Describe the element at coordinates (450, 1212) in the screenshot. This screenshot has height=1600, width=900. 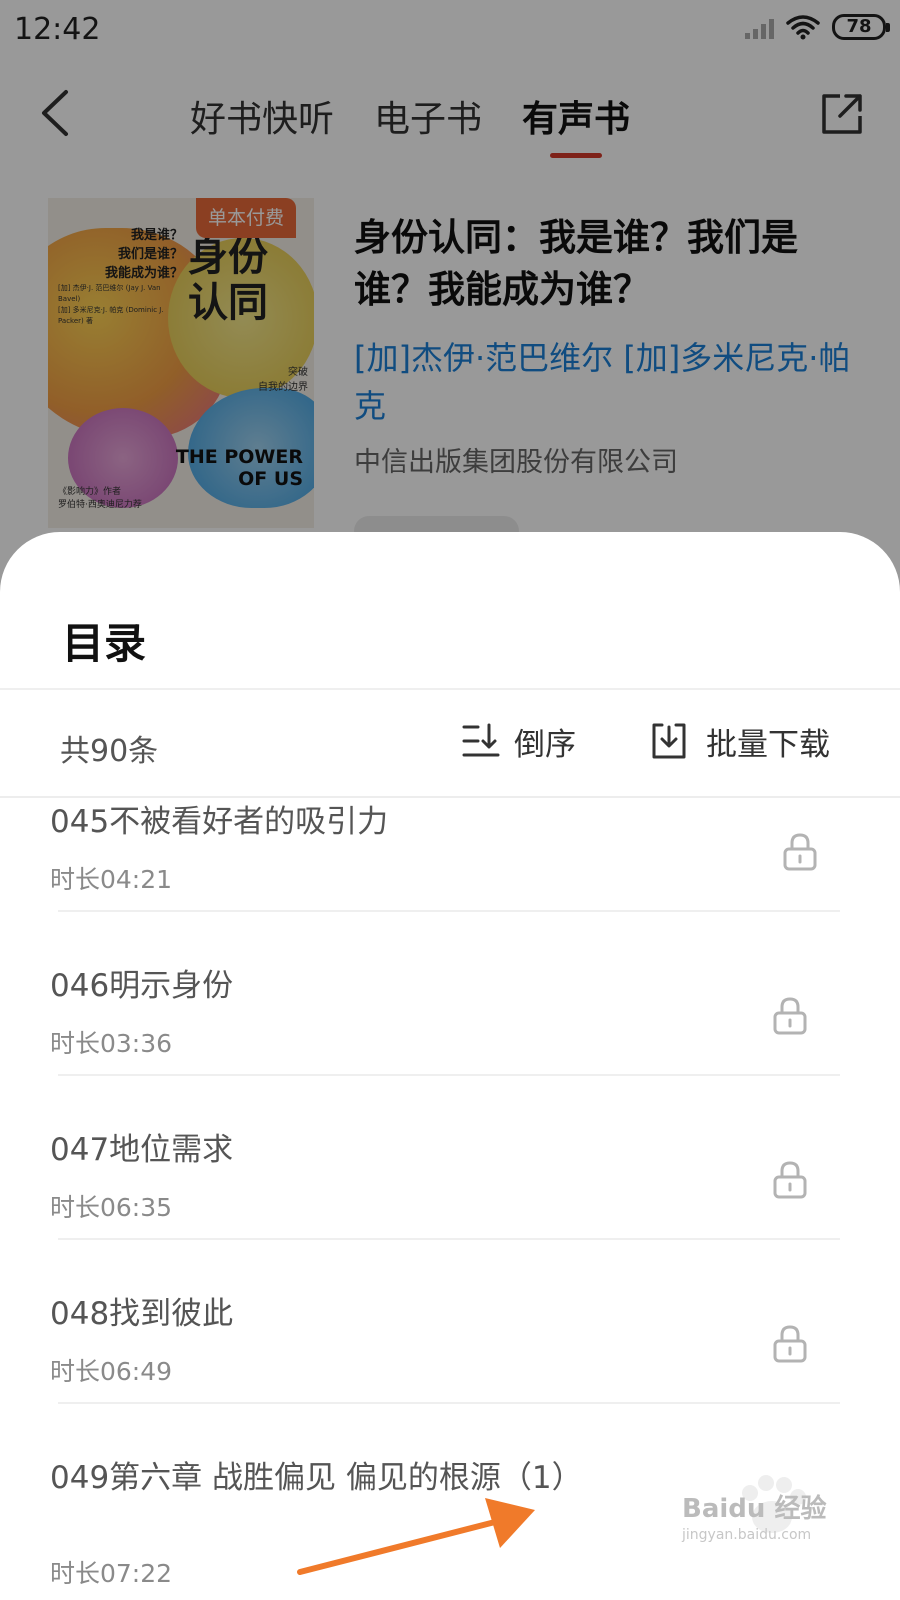
I see `episode-item: 047地位需求 时长06:35` at that location.